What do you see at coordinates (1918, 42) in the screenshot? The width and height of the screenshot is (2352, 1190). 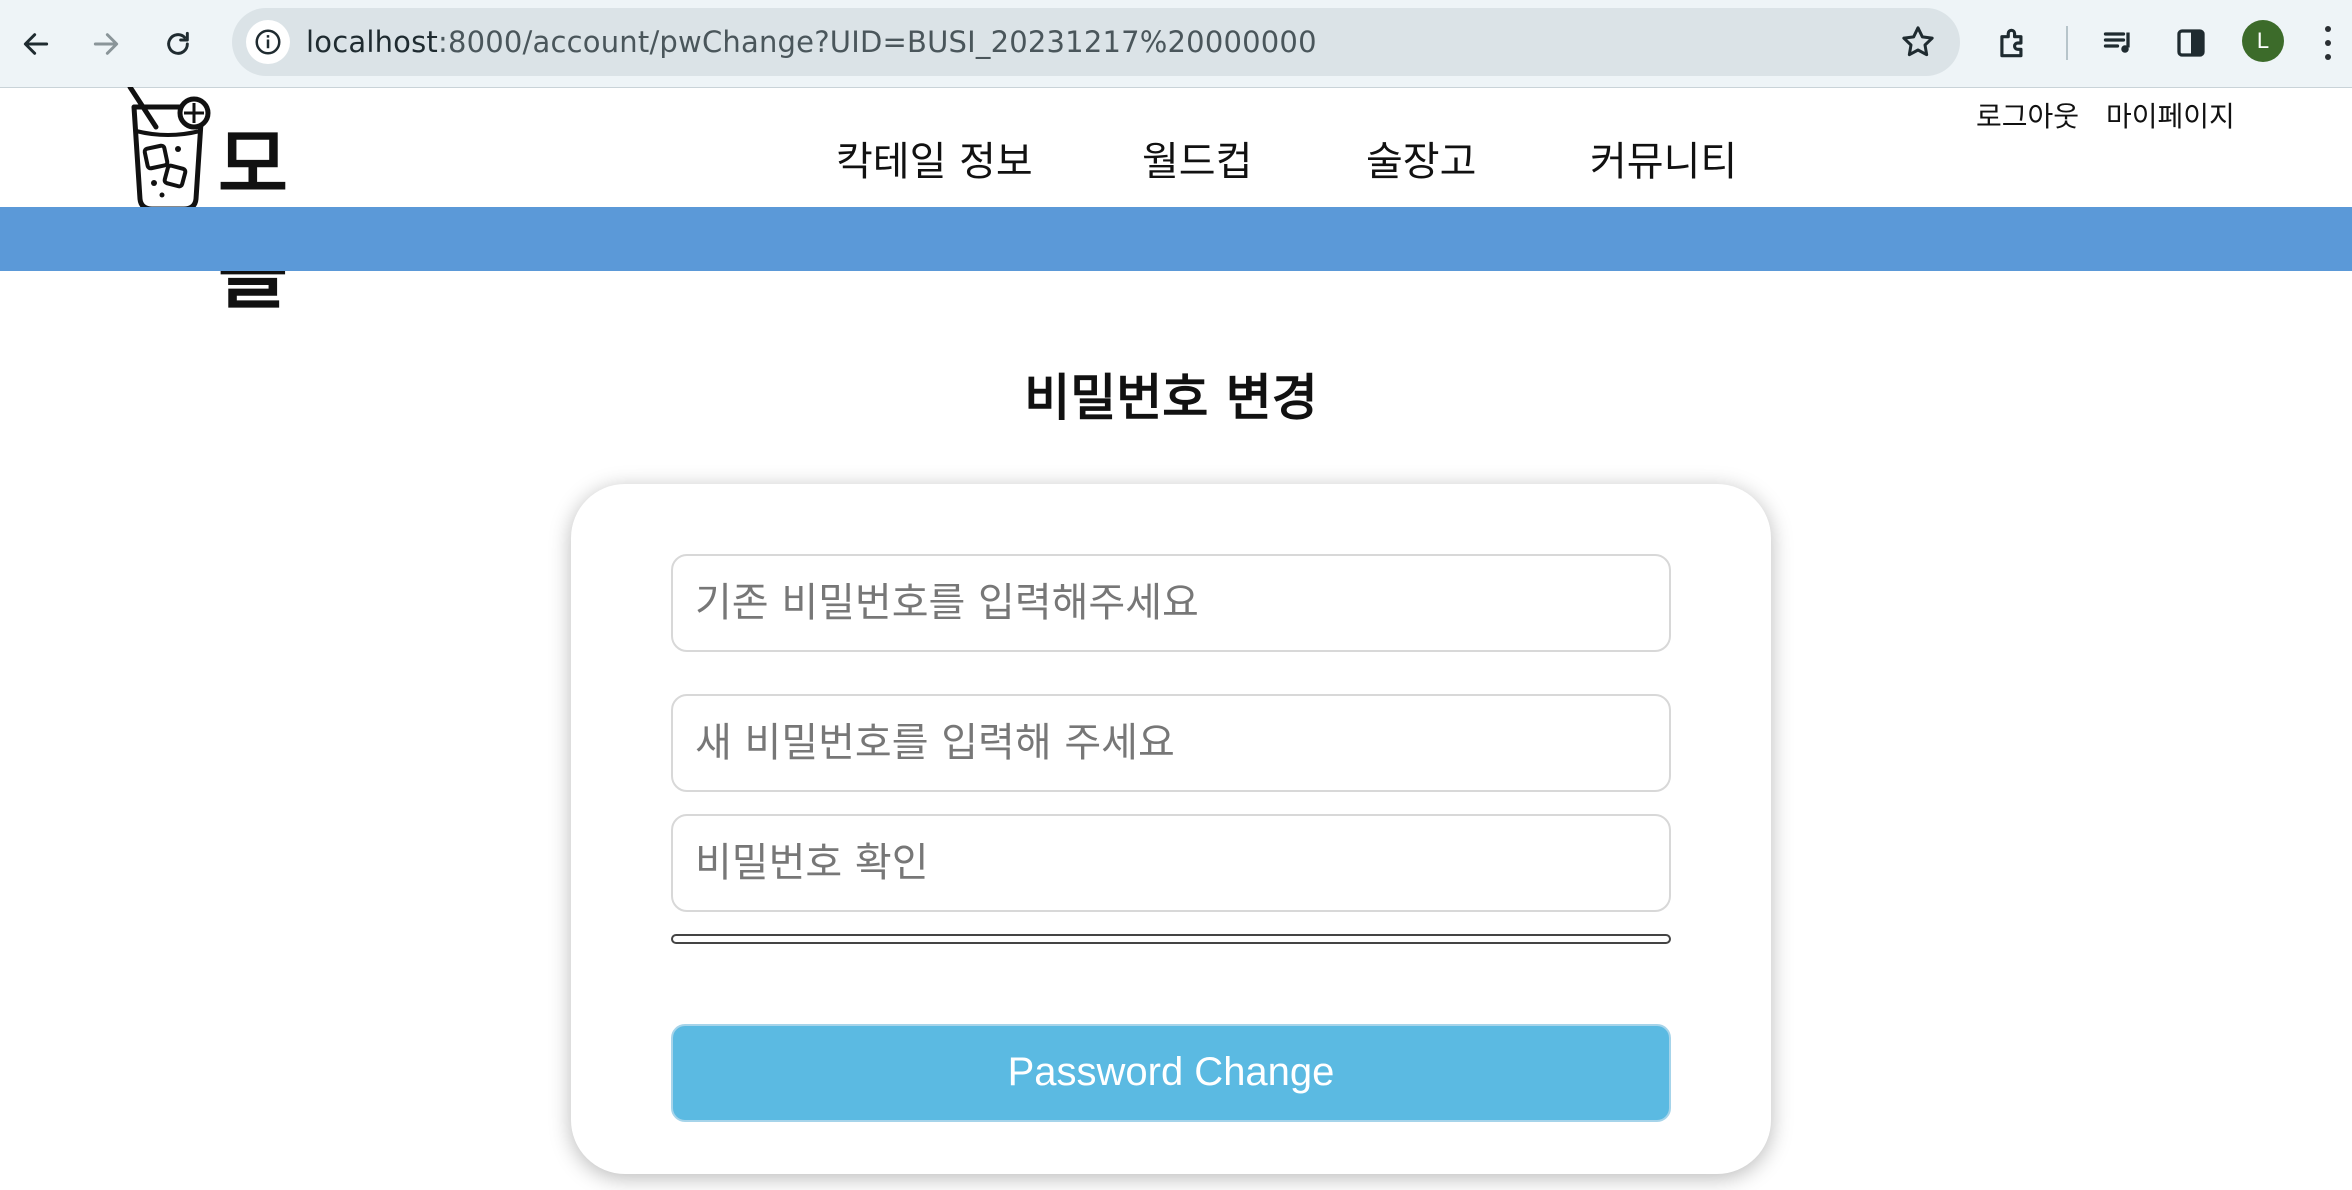 I see `bookmark-star-icon` at bounding box center [1918, 42].